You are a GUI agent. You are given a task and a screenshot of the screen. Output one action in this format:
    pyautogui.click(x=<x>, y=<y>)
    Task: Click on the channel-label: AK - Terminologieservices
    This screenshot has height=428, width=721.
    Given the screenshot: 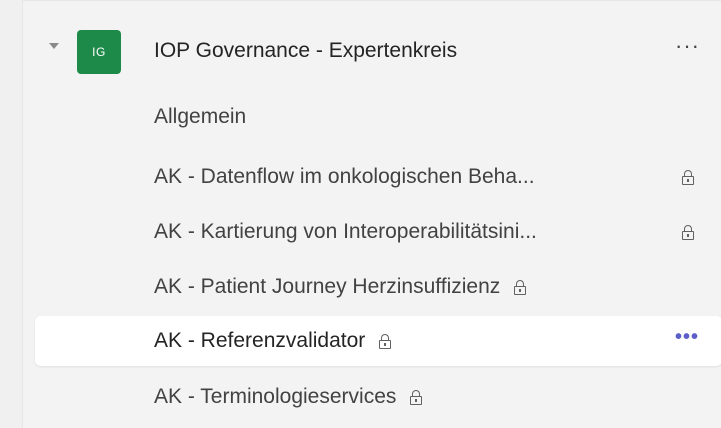 What is the action you would take?
    pyautogui.click(x=275, y=396)
    